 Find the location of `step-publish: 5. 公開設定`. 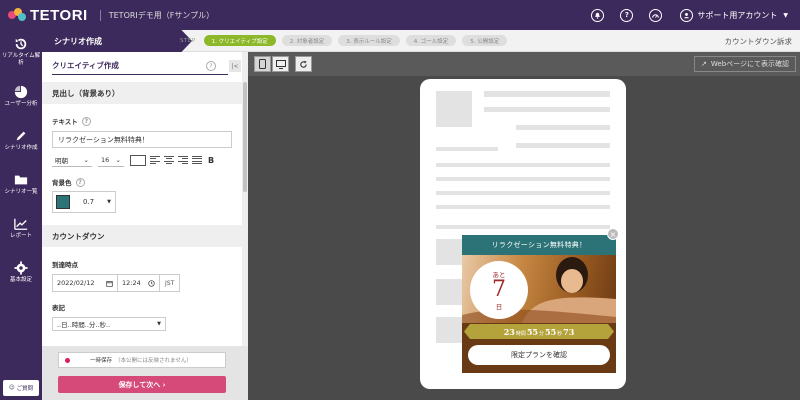

step-publish: 5. 公開設定 is located at coordinates (485, 40).